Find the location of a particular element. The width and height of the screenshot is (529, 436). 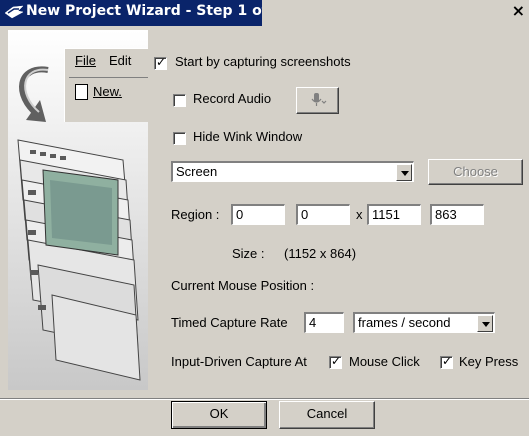

key-press-label: Key Press is located at coordinates (488, 361).